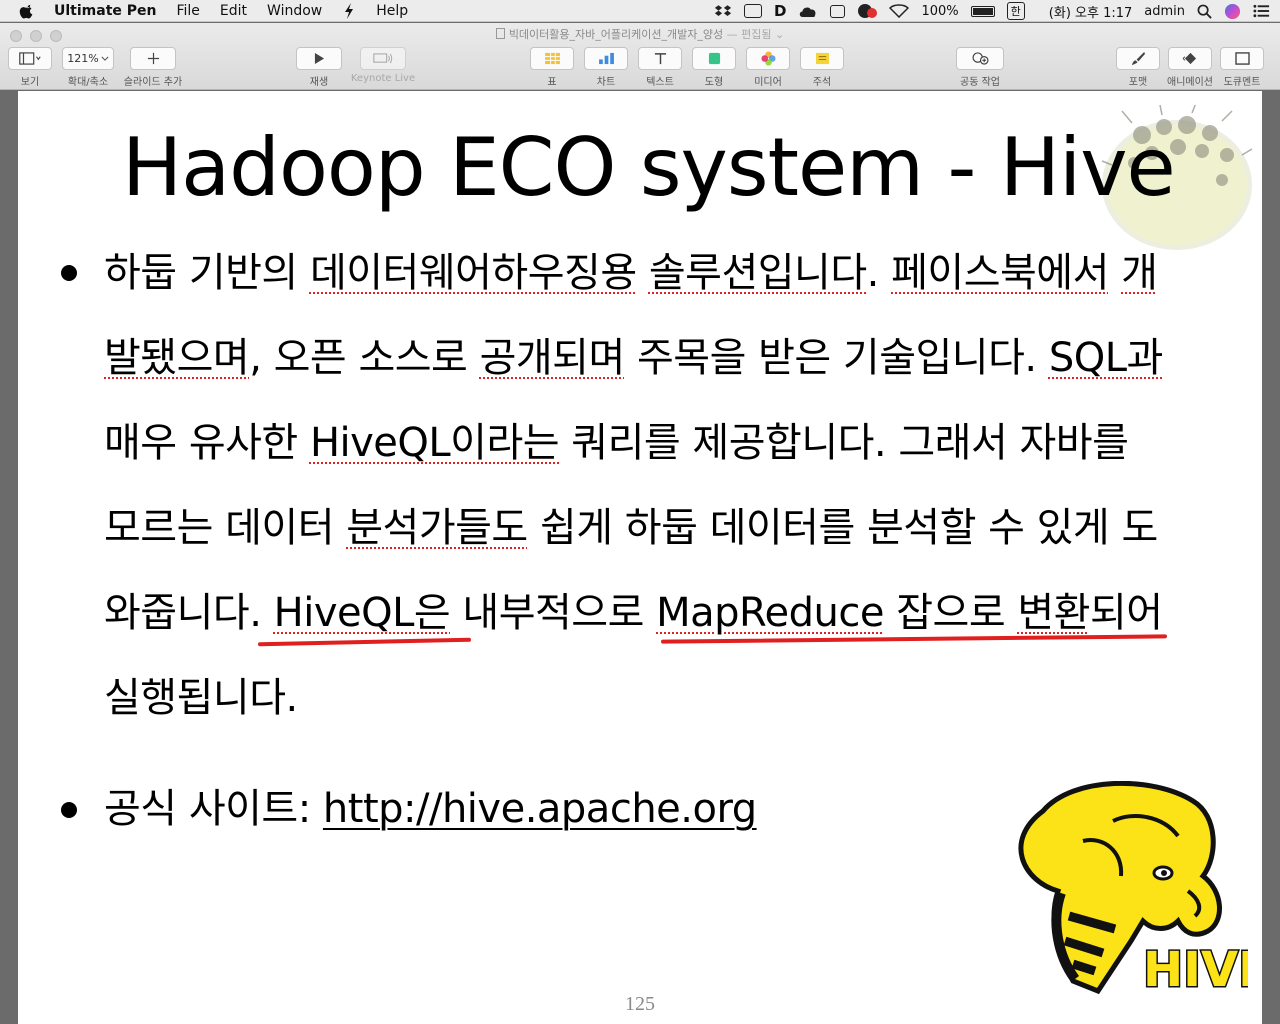 The width and height of the screenshot is (1280, 1024). What do you see at coordinates (867, 11) in the screenshot?
I see `notification-badge-icon` at bounding box center [867, 11].